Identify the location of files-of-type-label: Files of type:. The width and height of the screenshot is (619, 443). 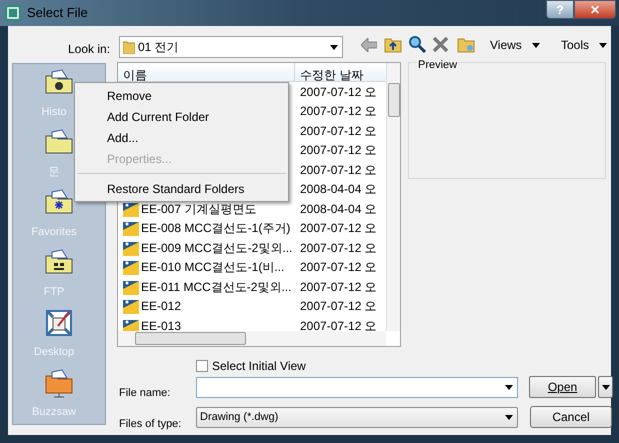
(150, 424).